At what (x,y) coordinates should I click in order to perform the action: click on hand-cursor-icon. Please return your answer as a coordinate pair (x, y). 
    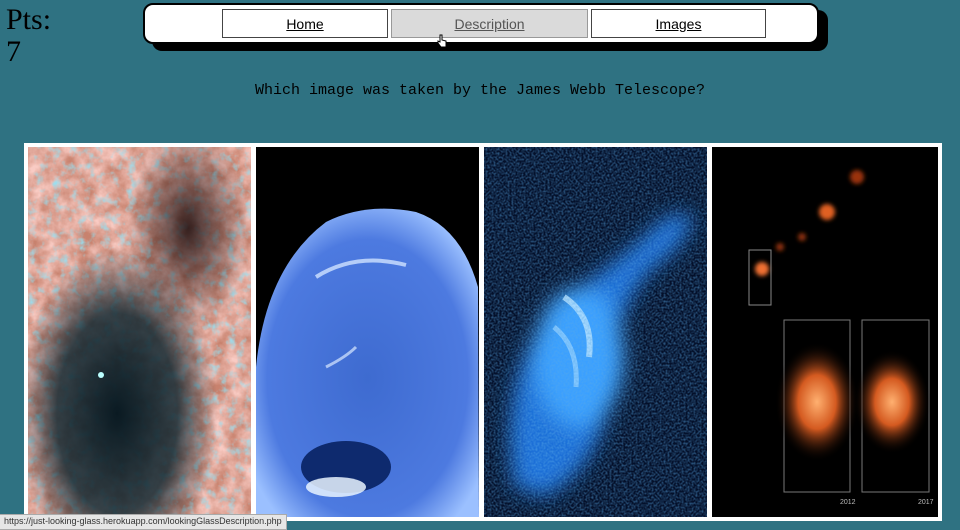
    Looking at the image, I should click on (442, 41).